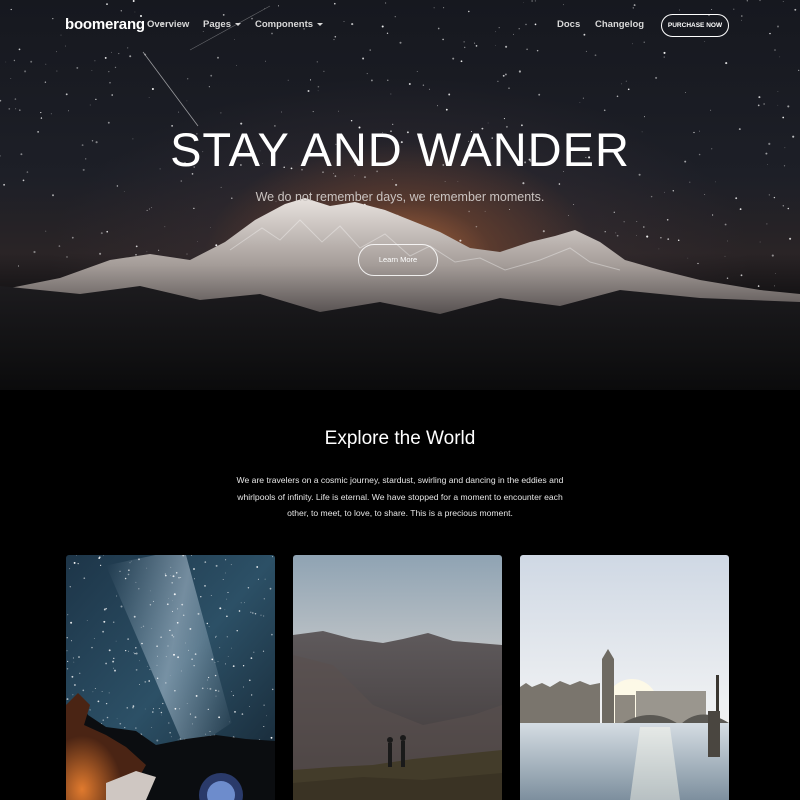 This screenshot has width=800, height=800. I want to click on nav-pages-label: Pages, so click(217, 24).